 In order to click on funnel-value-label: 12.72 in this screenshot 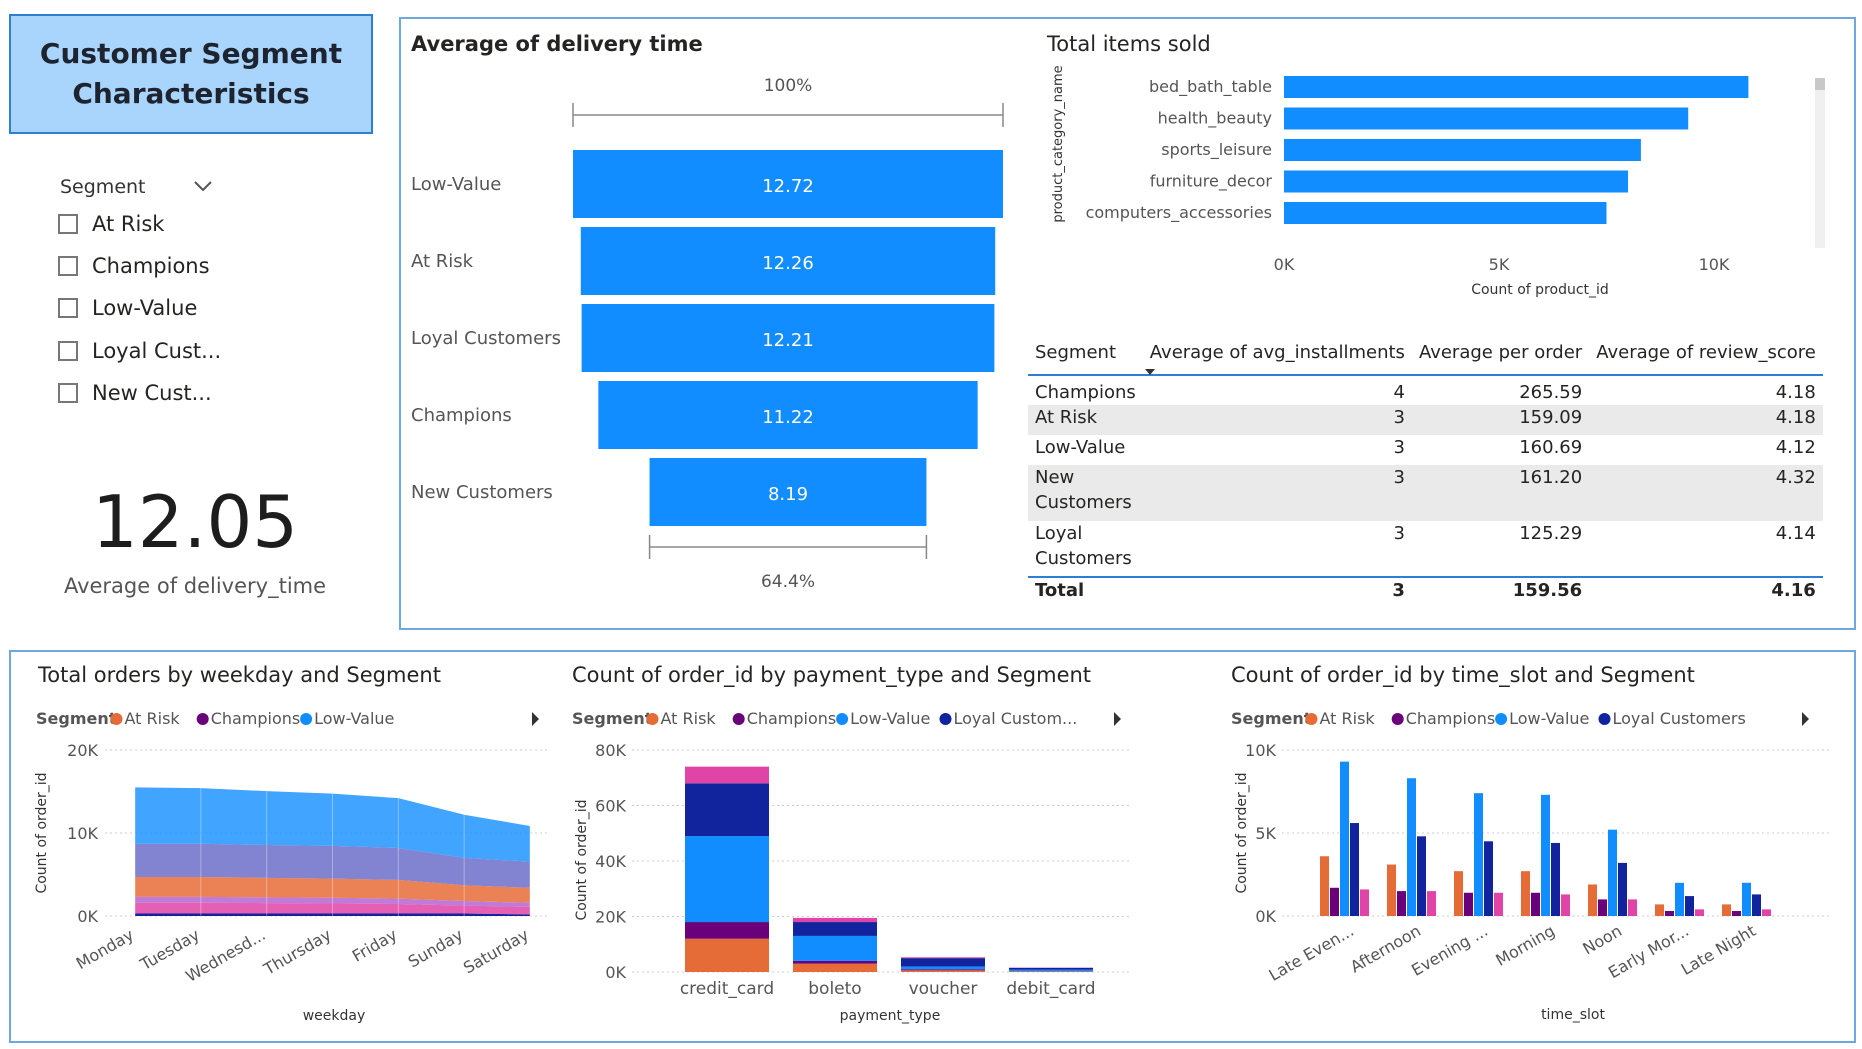, I will do `click(788, 186)`.